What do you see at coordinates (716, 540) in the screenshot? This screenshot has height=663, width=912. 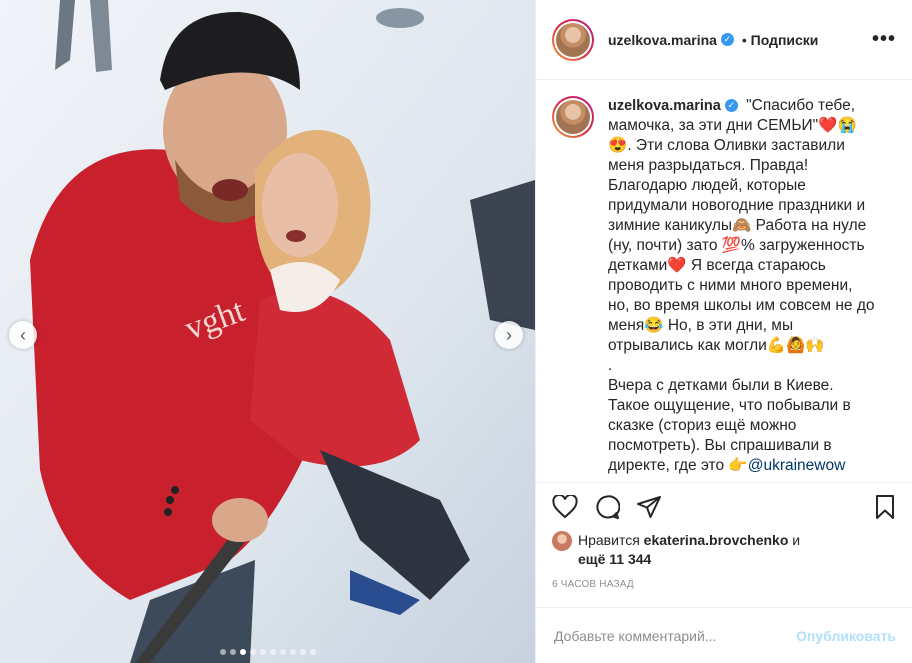 I see `liker-username-link: ekaterina.brovchenko` at bounding box center [716, 540].